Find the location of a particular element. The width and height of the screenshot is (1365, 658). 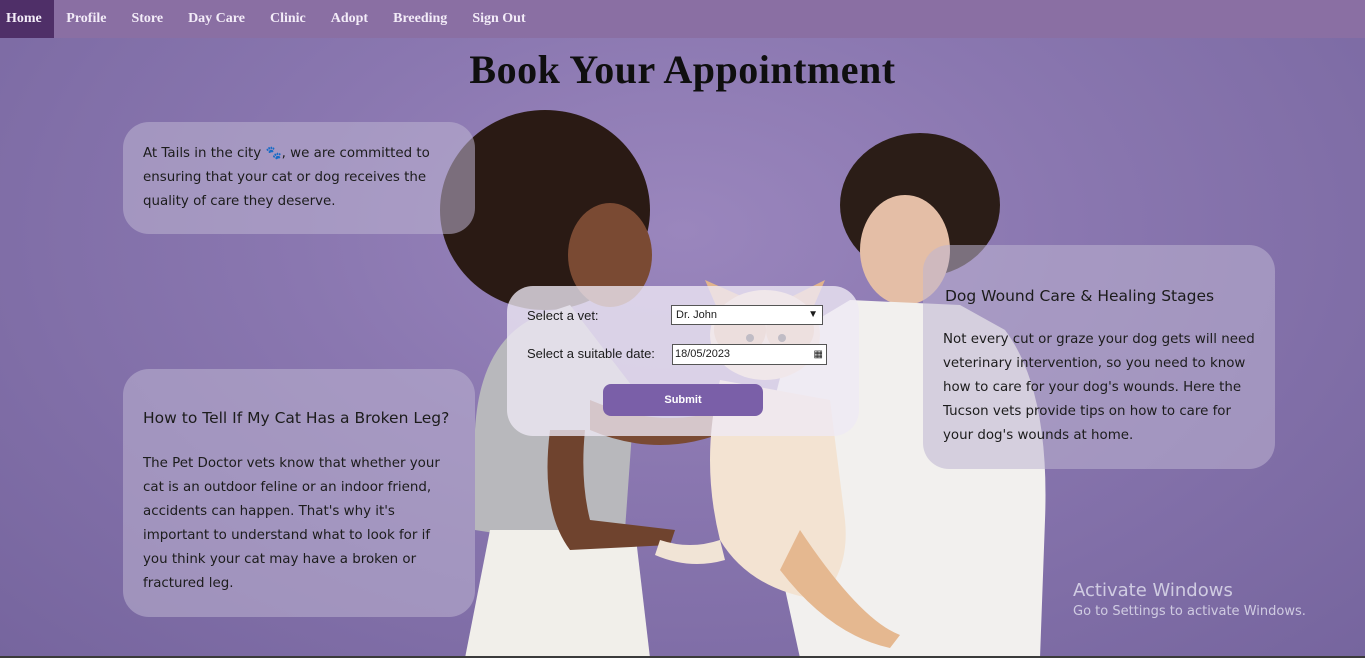

page-title: Book Your Appointment is located at coordinates (682, 69).